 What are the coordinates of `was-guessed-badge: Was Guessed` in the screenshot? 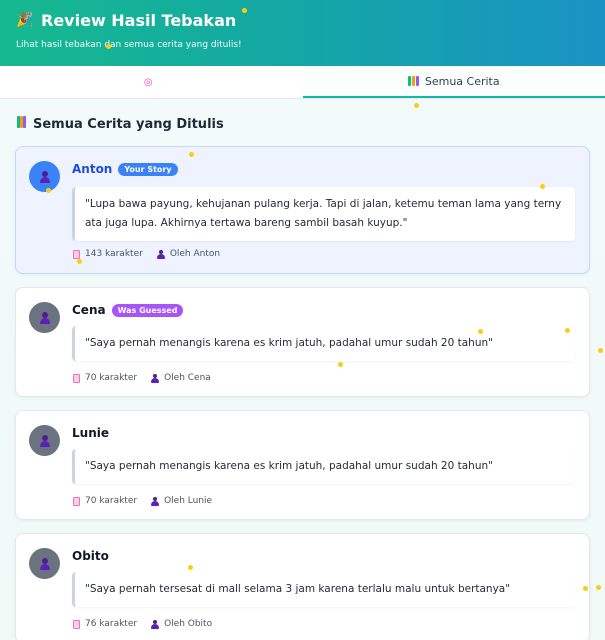 It's located at (147, 310).